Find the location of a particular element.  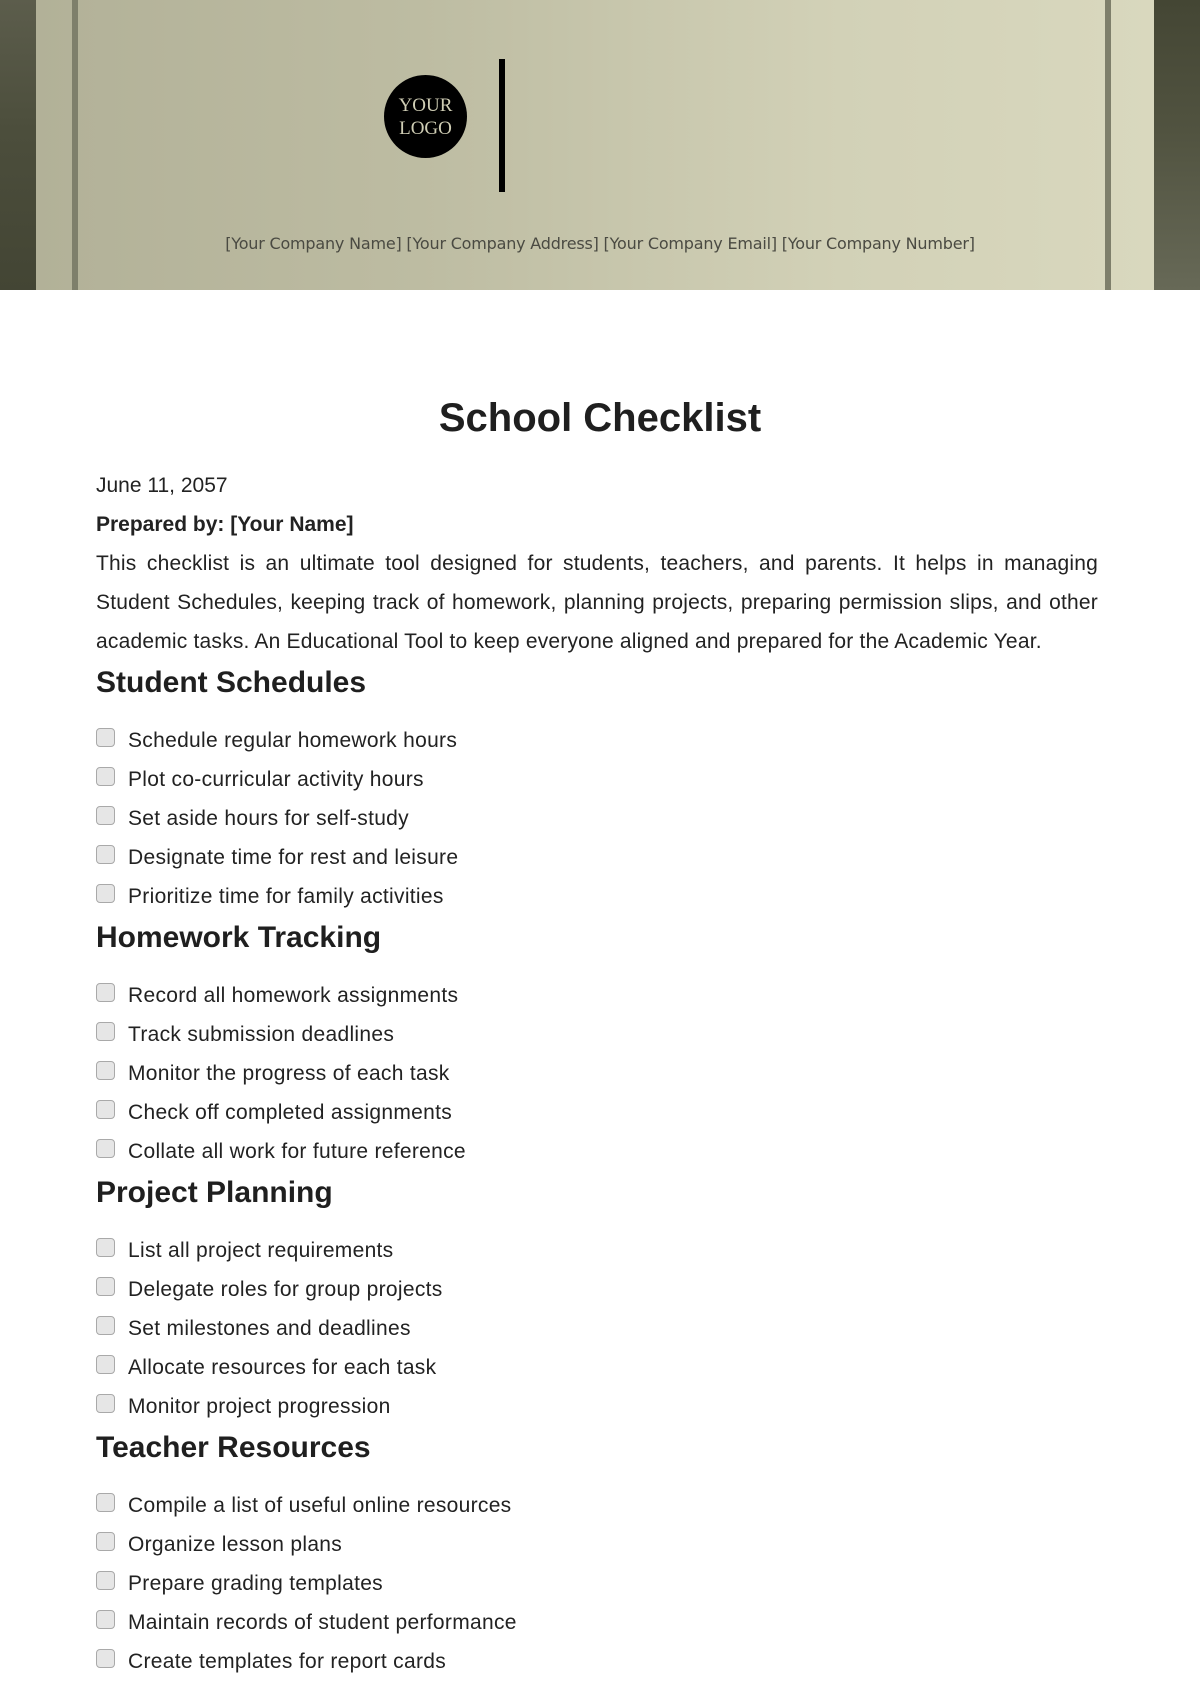

checklist-item-label: Set milestones and deadlines is located at coordinates (269, 1328).